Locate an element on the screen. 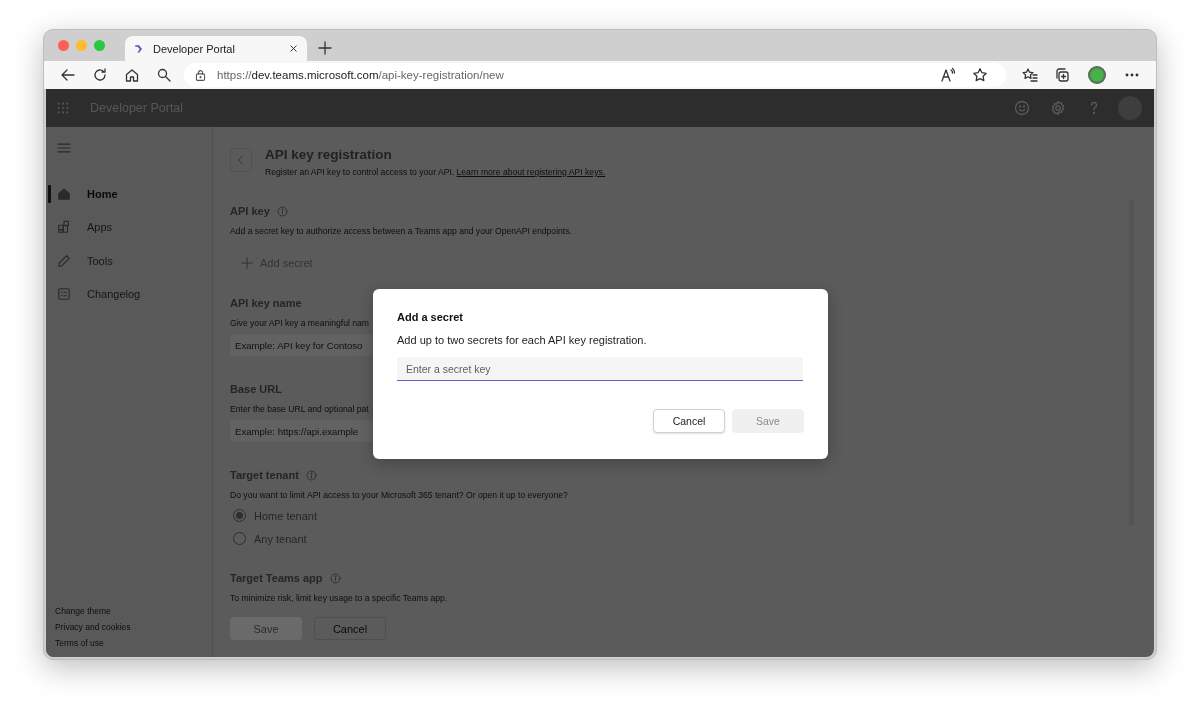 This screenshot has height=718, width=1200. section-description: Do you want to limit API access to your Microsoft 365 tenant? Or open it up to everyone? is located at coordinates (399, 495).